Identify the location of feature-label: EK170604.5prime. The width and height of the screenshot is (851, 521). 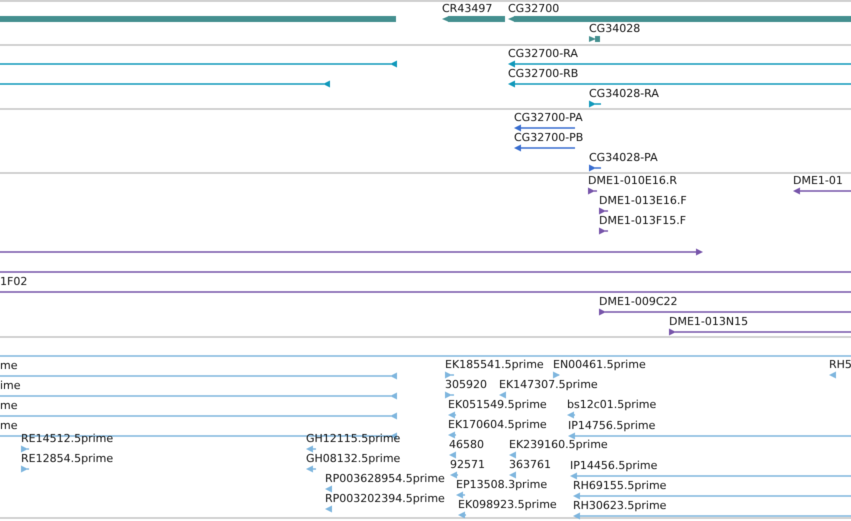
(497, 424).